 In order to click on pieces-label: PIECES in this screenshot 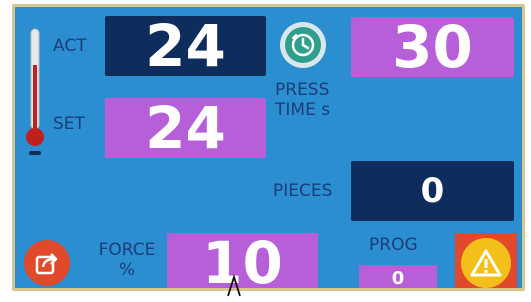, I will do `click(303, 191)`.